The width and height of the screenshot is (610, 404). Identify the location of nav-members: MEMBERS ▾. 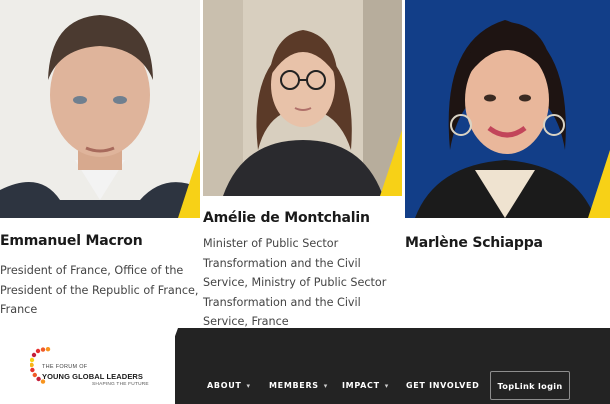
(298, 385).